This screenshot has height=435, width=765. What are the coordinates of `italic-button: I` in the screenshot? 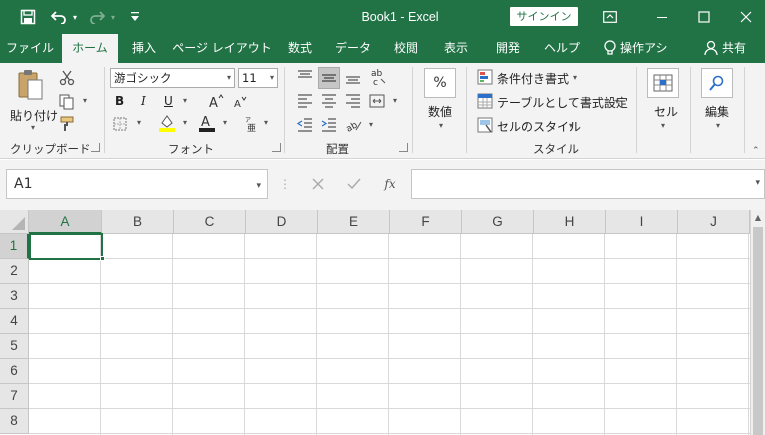 It's located at (143, 101).